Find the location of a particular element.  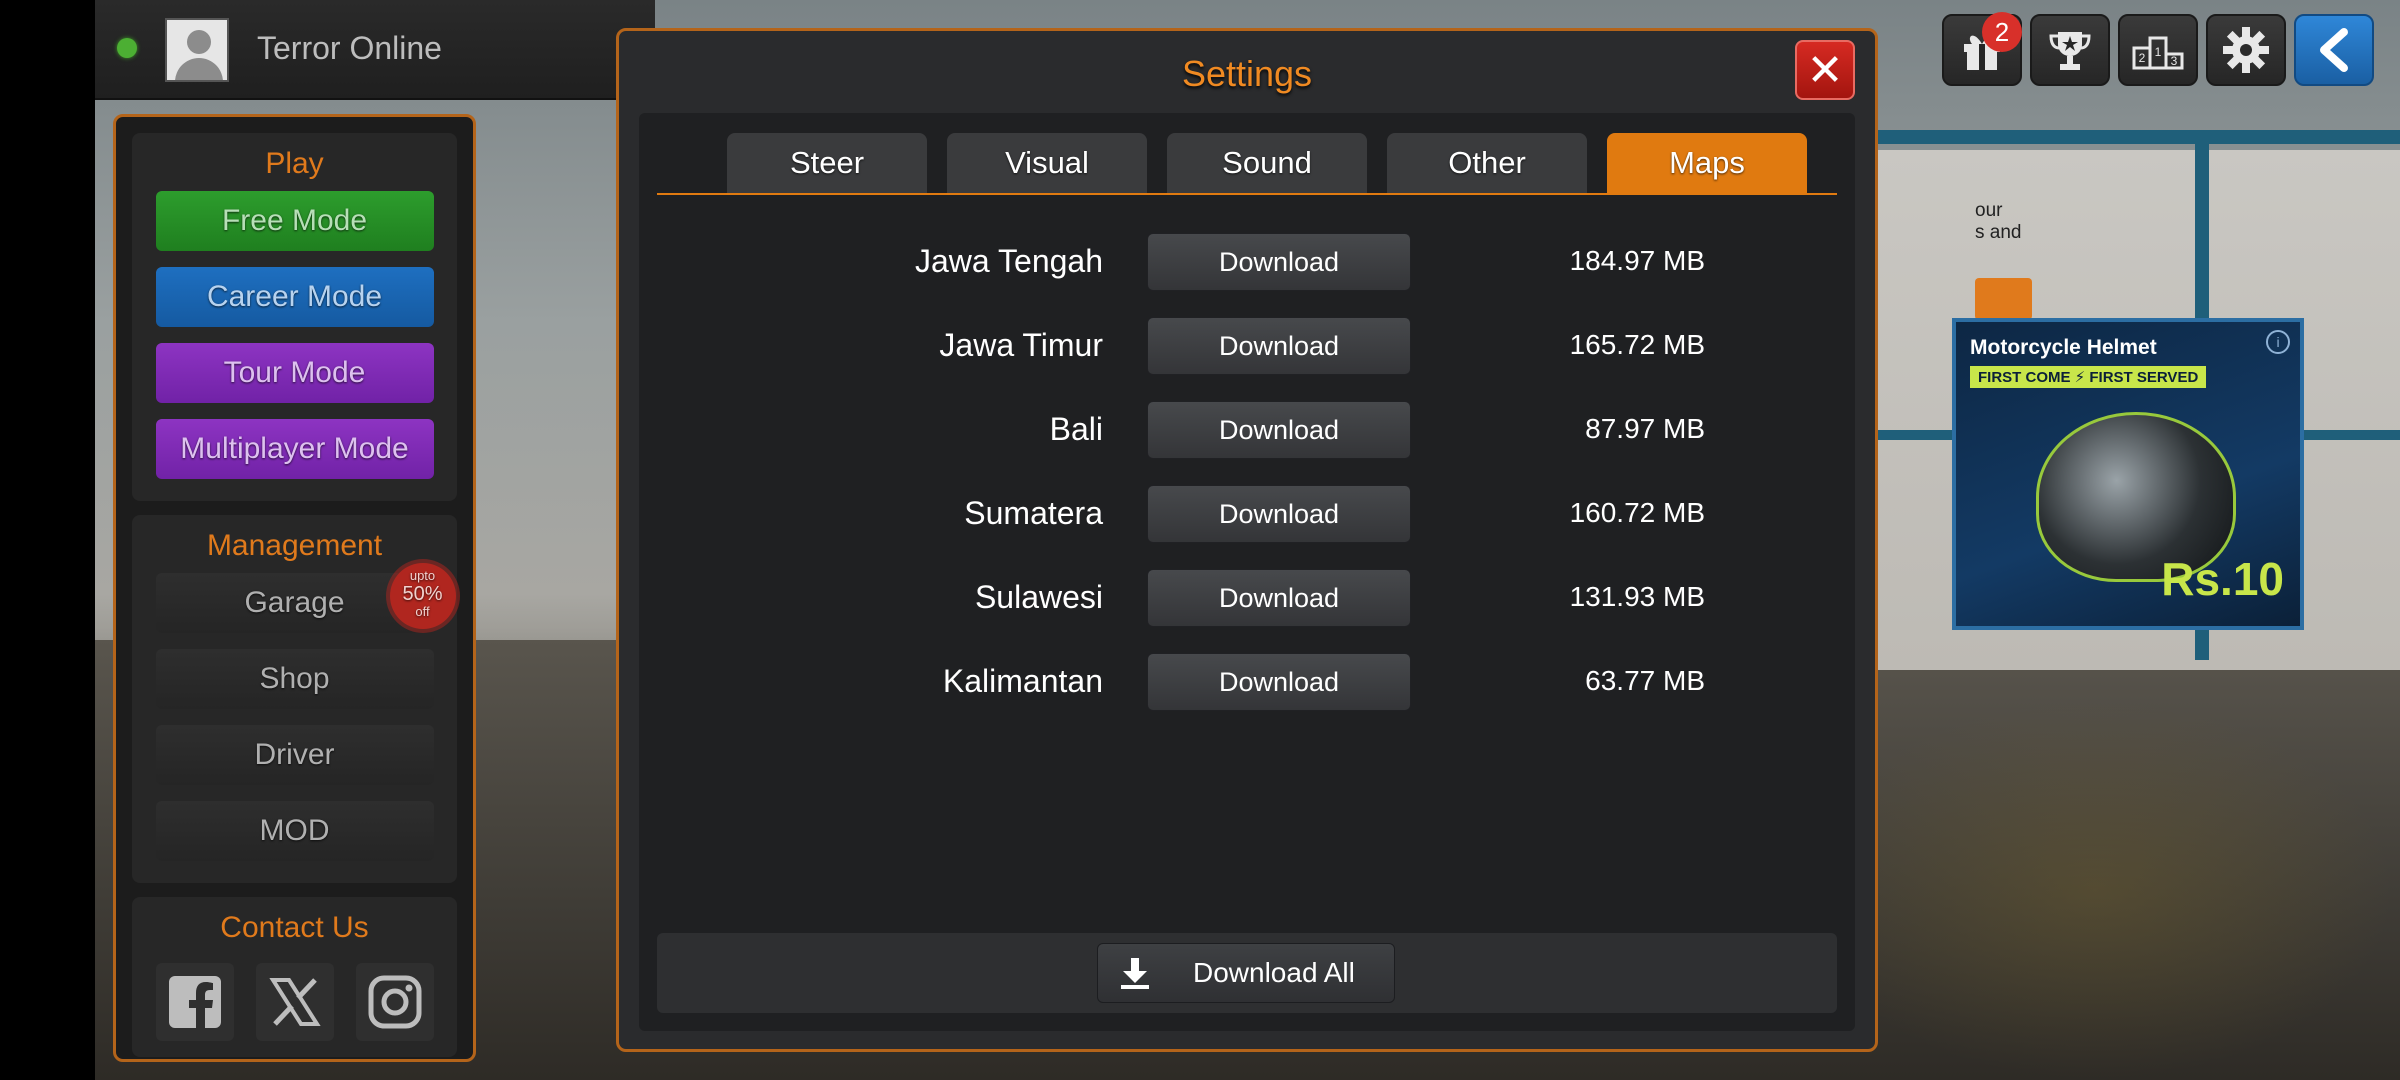

dialog-title: Settings is located at coordinates (1247, 73).